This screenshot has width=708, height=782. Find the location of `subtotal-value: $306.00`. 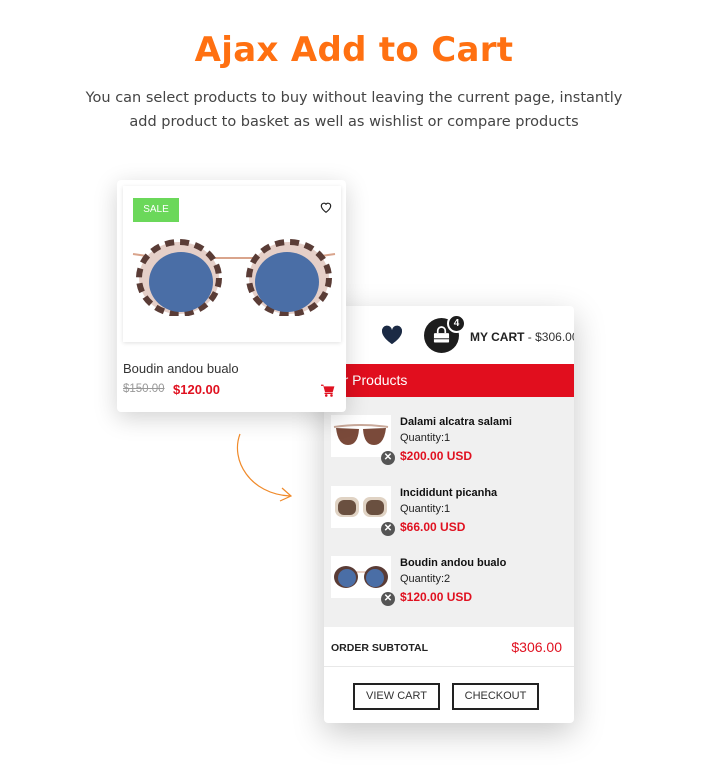

subtotal-value: $306.00 is located at coordinates (536, 647).